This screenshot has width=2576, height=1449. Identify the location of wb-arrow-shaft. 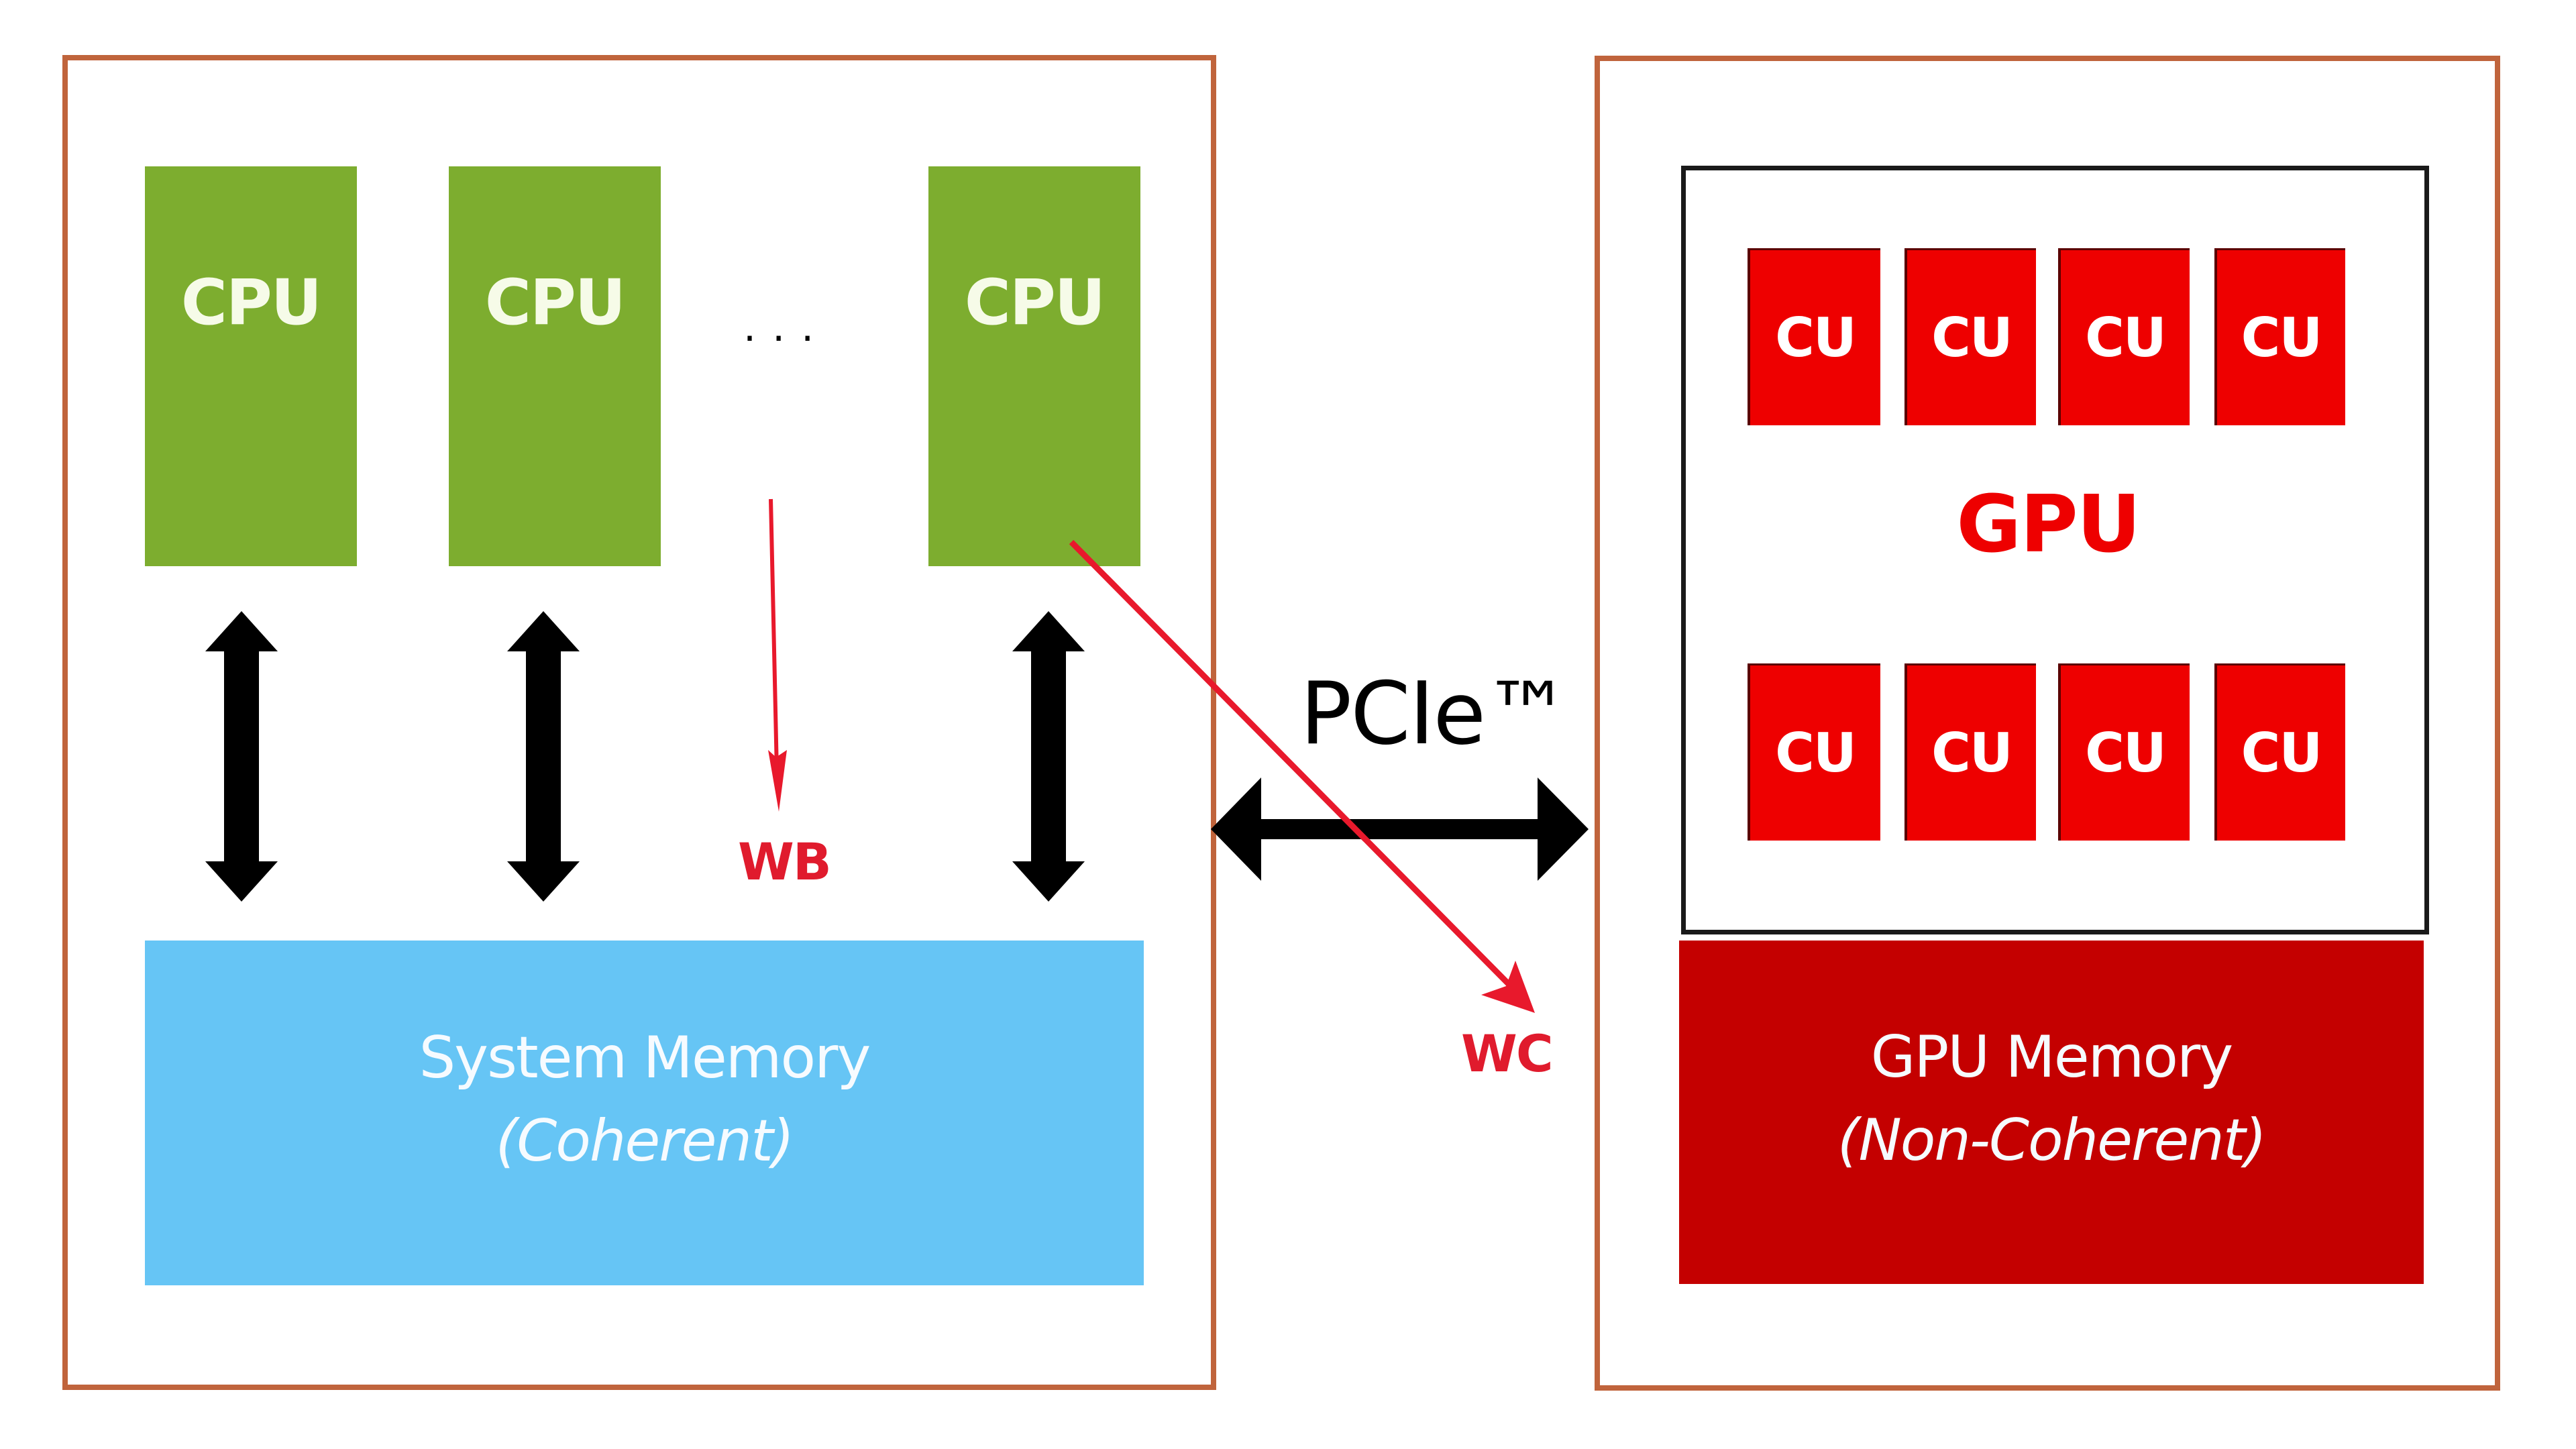
(774, 635).